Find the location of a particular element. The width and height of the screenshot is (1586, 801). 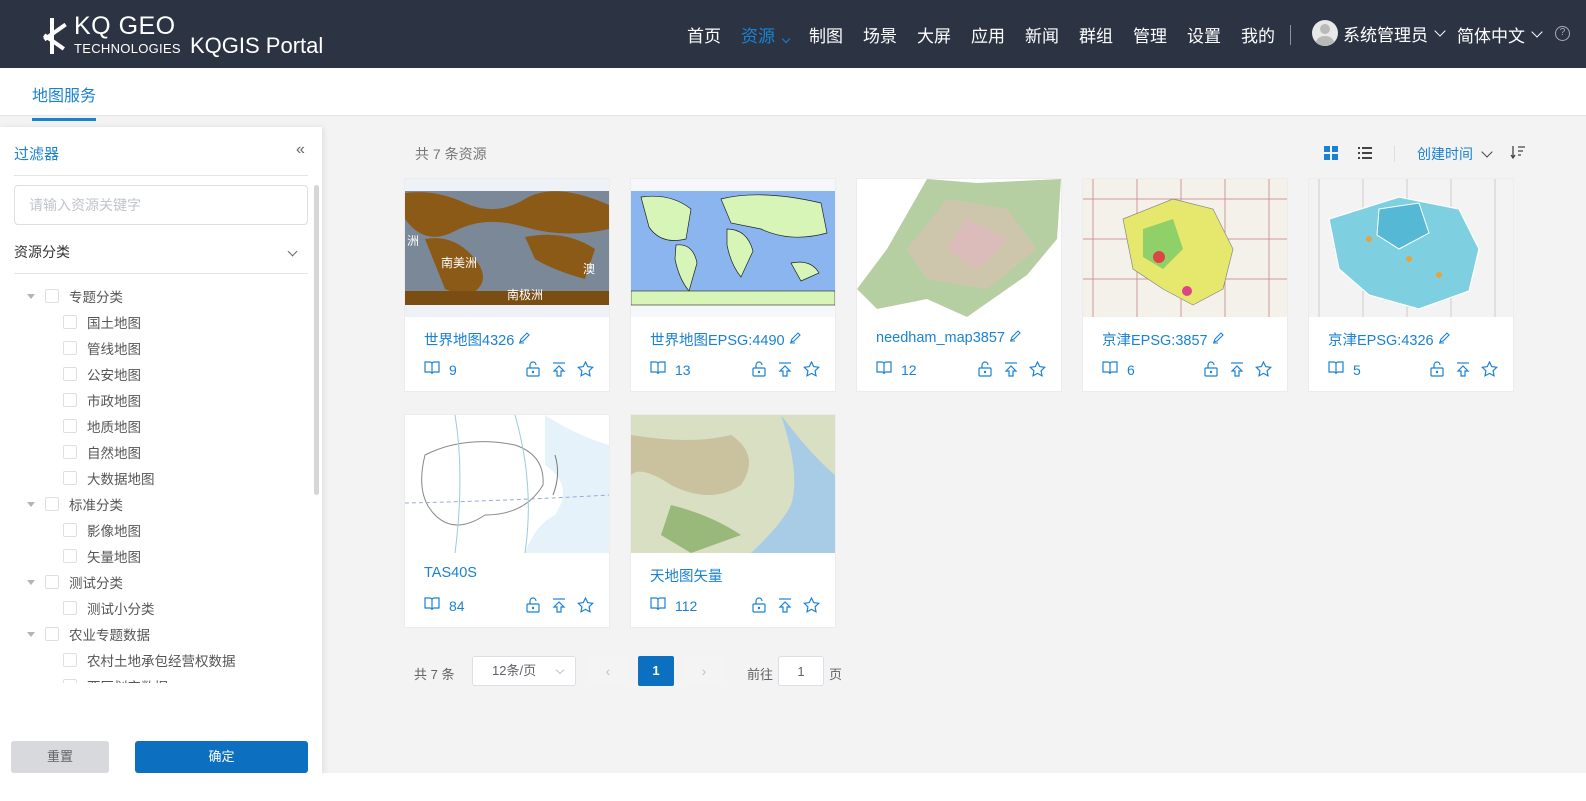

nav-item-7: 群组 is located at coordinates (1096, 34).